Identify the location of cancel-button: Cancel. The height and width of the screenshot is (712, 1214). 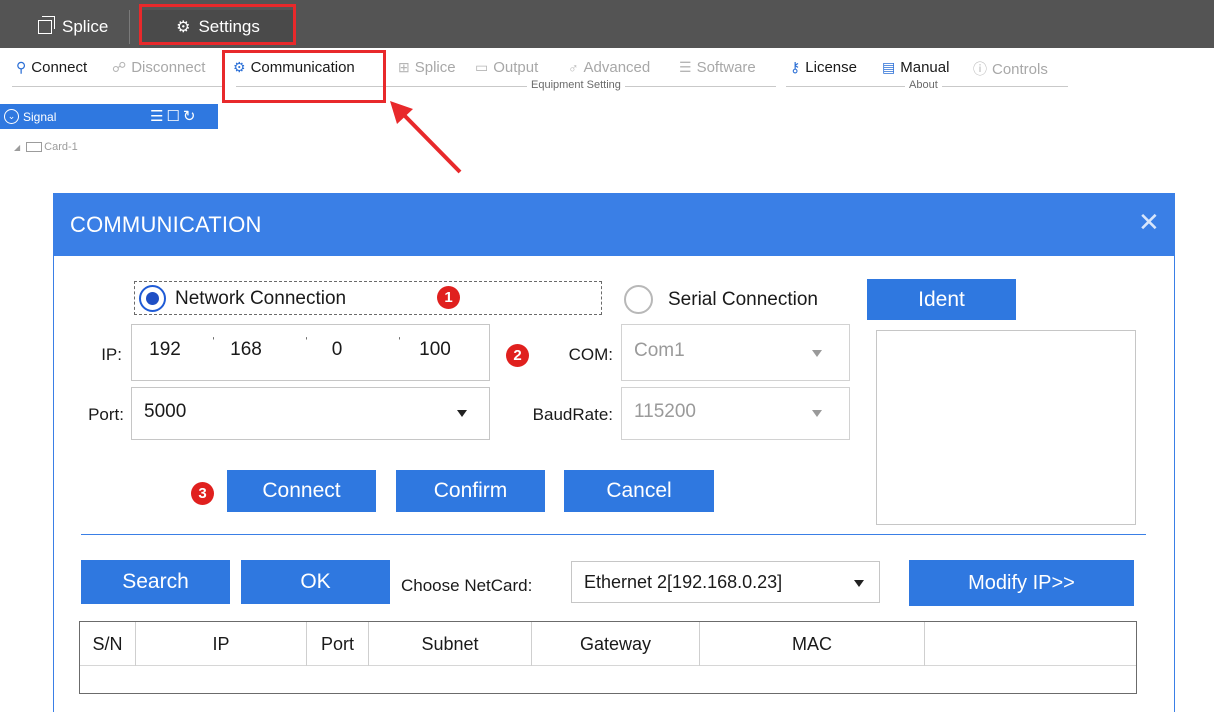
(639, 491).